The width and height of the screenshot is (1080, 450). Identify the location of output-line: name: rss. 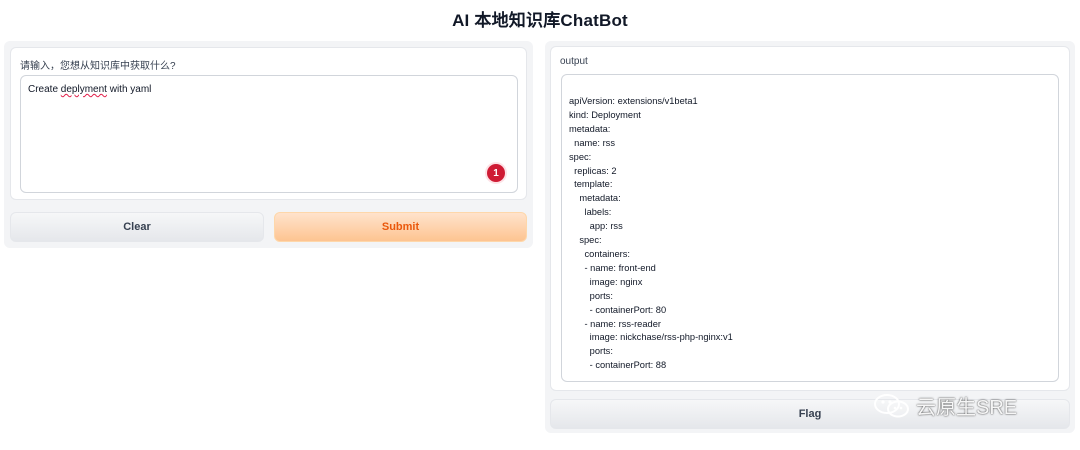
(592, 142).